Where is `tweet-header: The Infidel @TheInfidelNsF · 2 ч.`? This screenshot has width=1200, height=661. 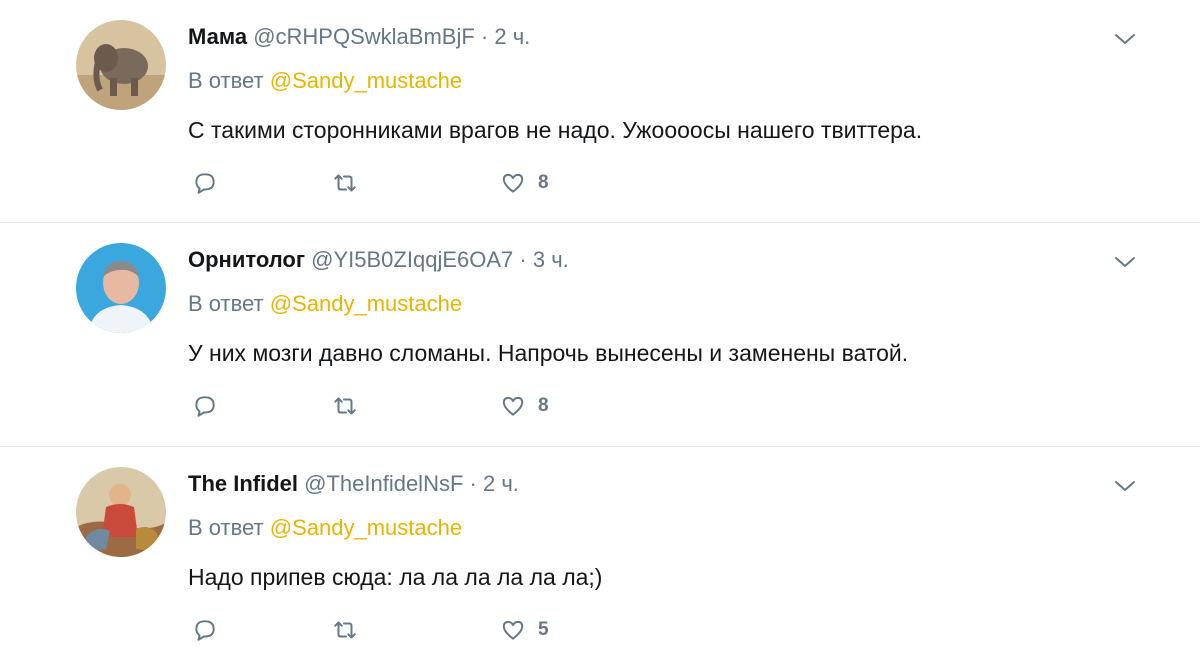
tweet-header: The Infidel @TheInfidelNsF · 2 ч. is located at coordinates (353, 484).